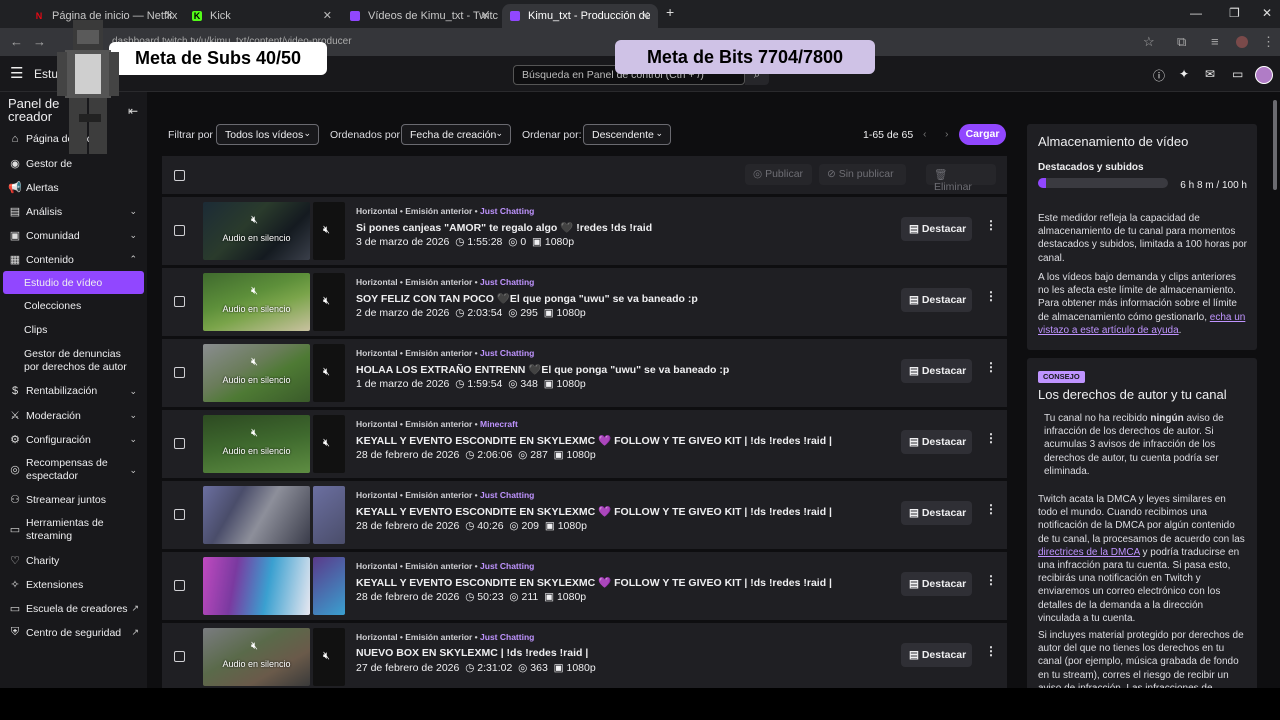  What do you see at coordinates (73, 500) in the screenshot?
I see `sidebar-item-stream-together: ⚇ Streamear juntos` at bounding box center [73, 500].